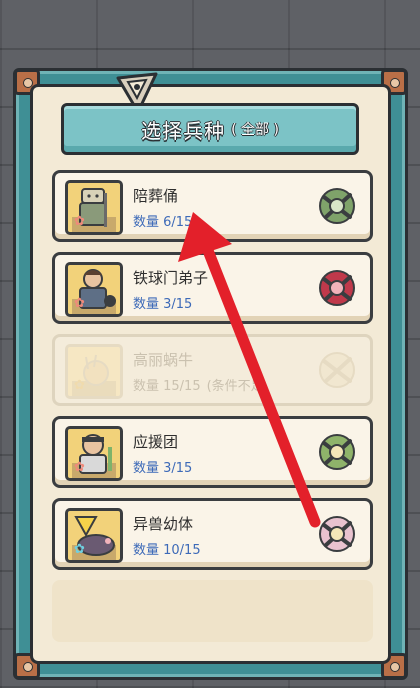 This screenshot has width=420, height=688. I want to click on empty-slot, so click(212, 611).